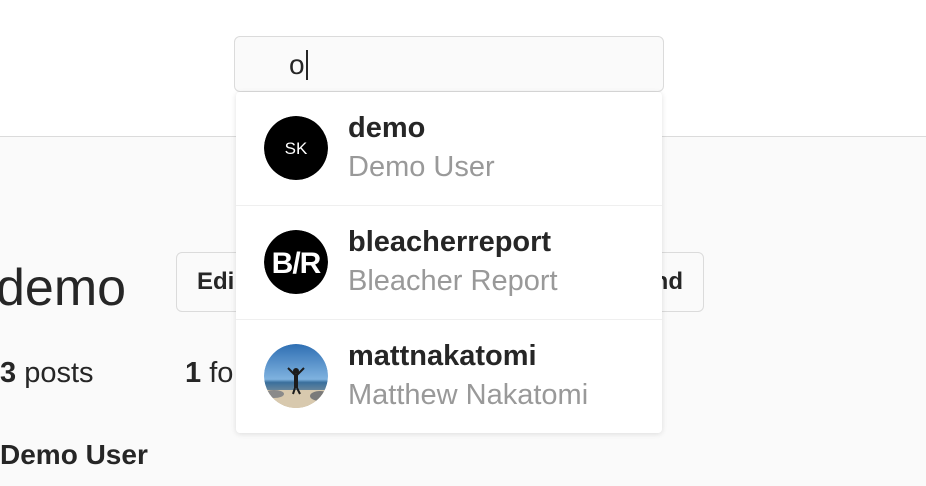 The image size is (926, 486). I want to click on result-username: bleacherreport, so click(450, 242).